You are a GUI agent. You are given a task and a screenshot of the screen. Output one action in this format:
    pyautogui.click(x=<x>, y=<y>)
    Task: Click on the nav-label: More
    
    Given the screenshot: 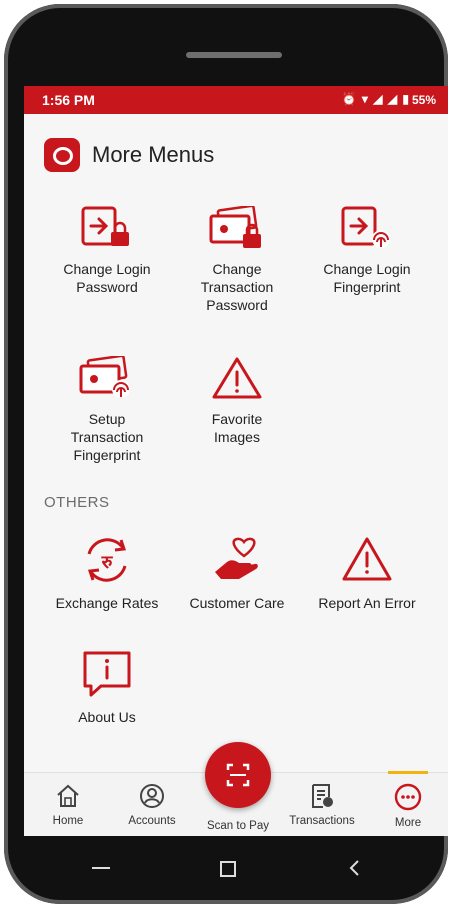 What is the action you would take?
    pyautogui.click(x=408, y=823)
    